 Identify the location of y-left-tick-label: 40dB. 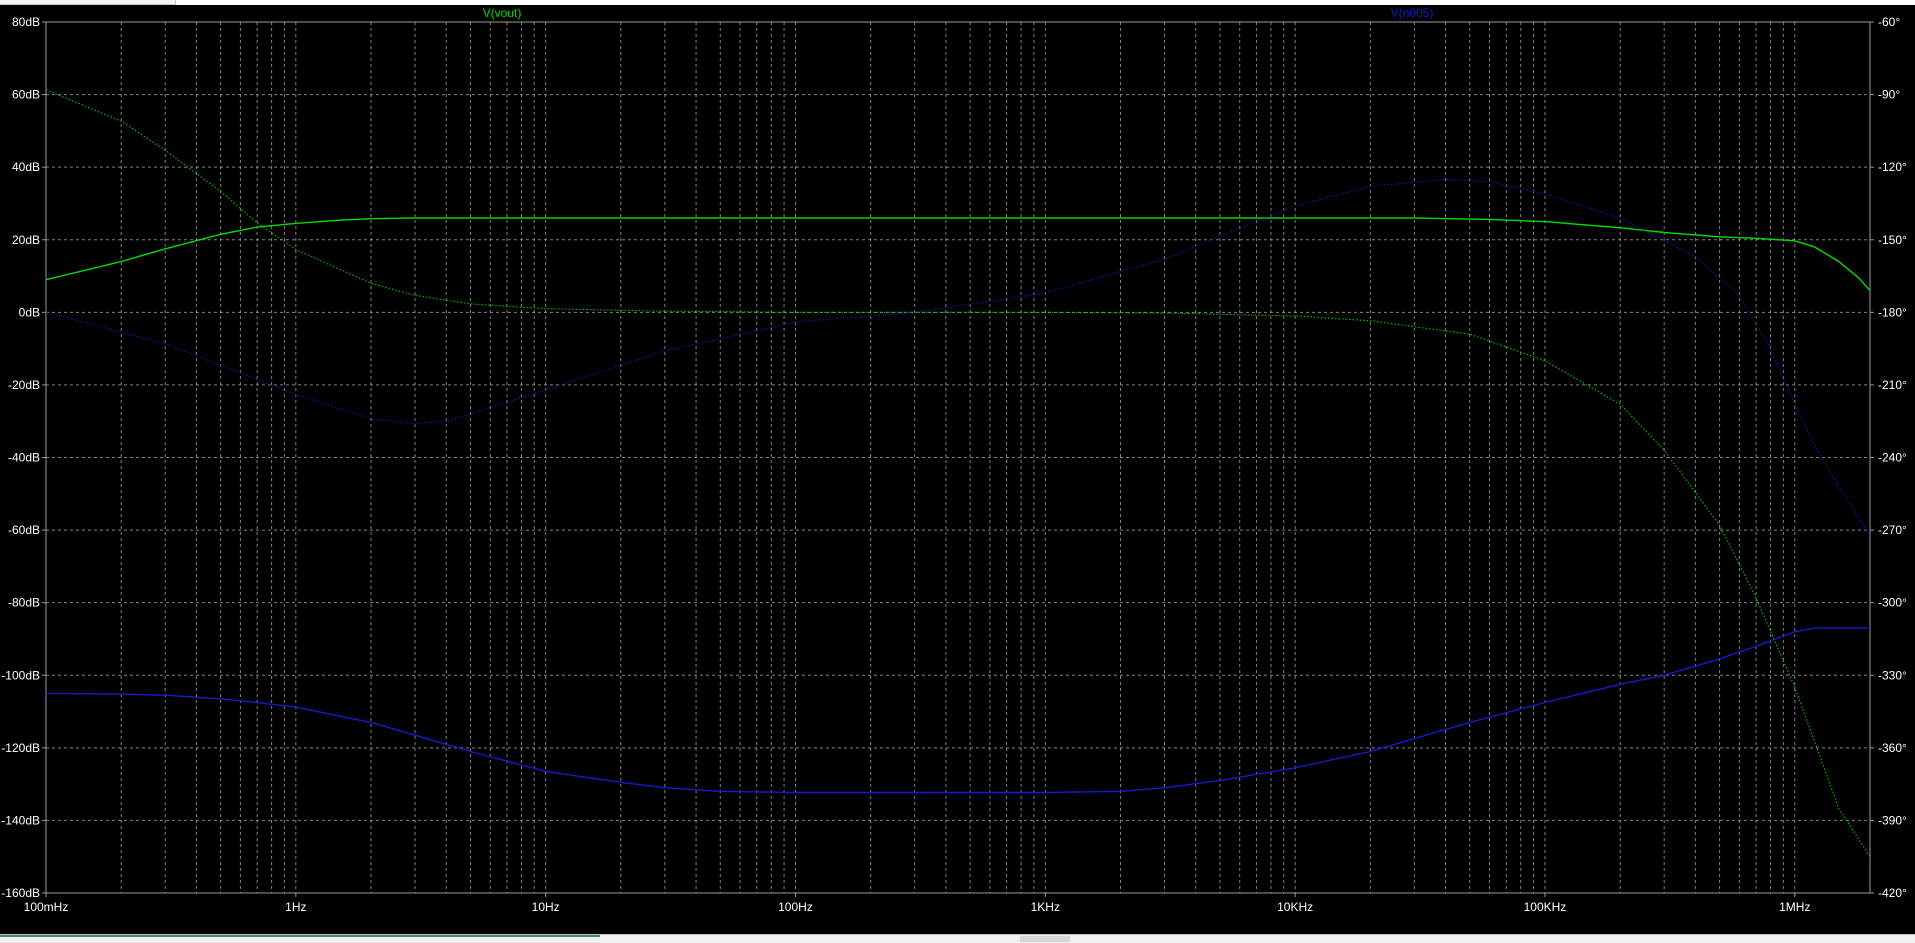
(26, 167).